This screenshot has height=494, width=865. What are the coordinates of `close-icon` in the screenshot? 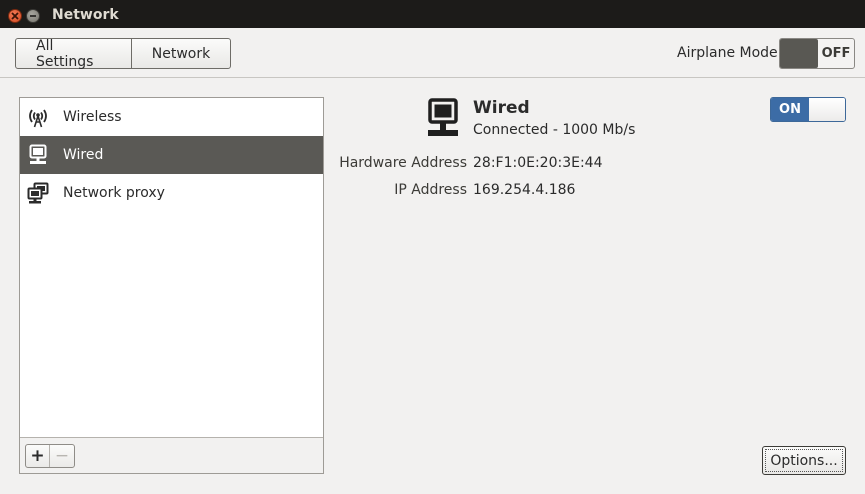 It's located at (15, 16).